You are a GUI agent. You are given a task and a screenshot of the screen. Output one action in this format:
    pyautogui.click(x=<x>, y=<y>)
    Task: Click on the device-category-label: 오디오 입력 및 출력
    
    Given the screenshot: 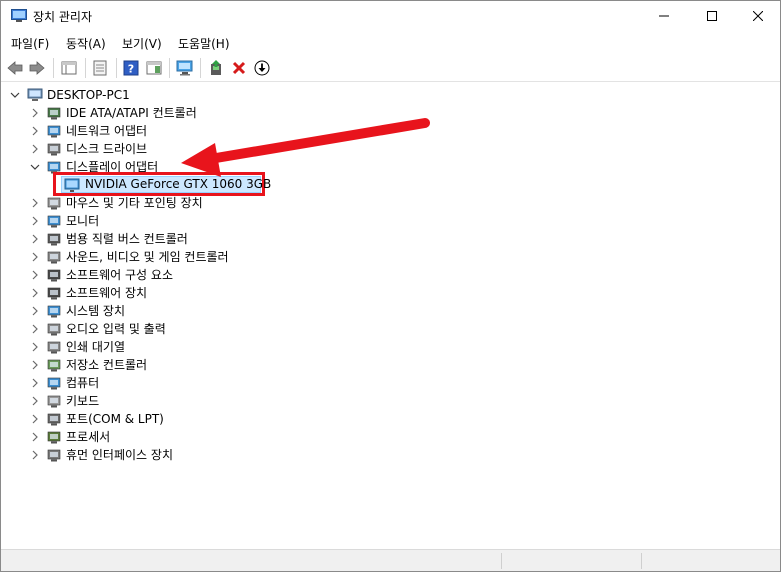 What is the action you would take?
    pyautogui.click(x=116, y=329)
    